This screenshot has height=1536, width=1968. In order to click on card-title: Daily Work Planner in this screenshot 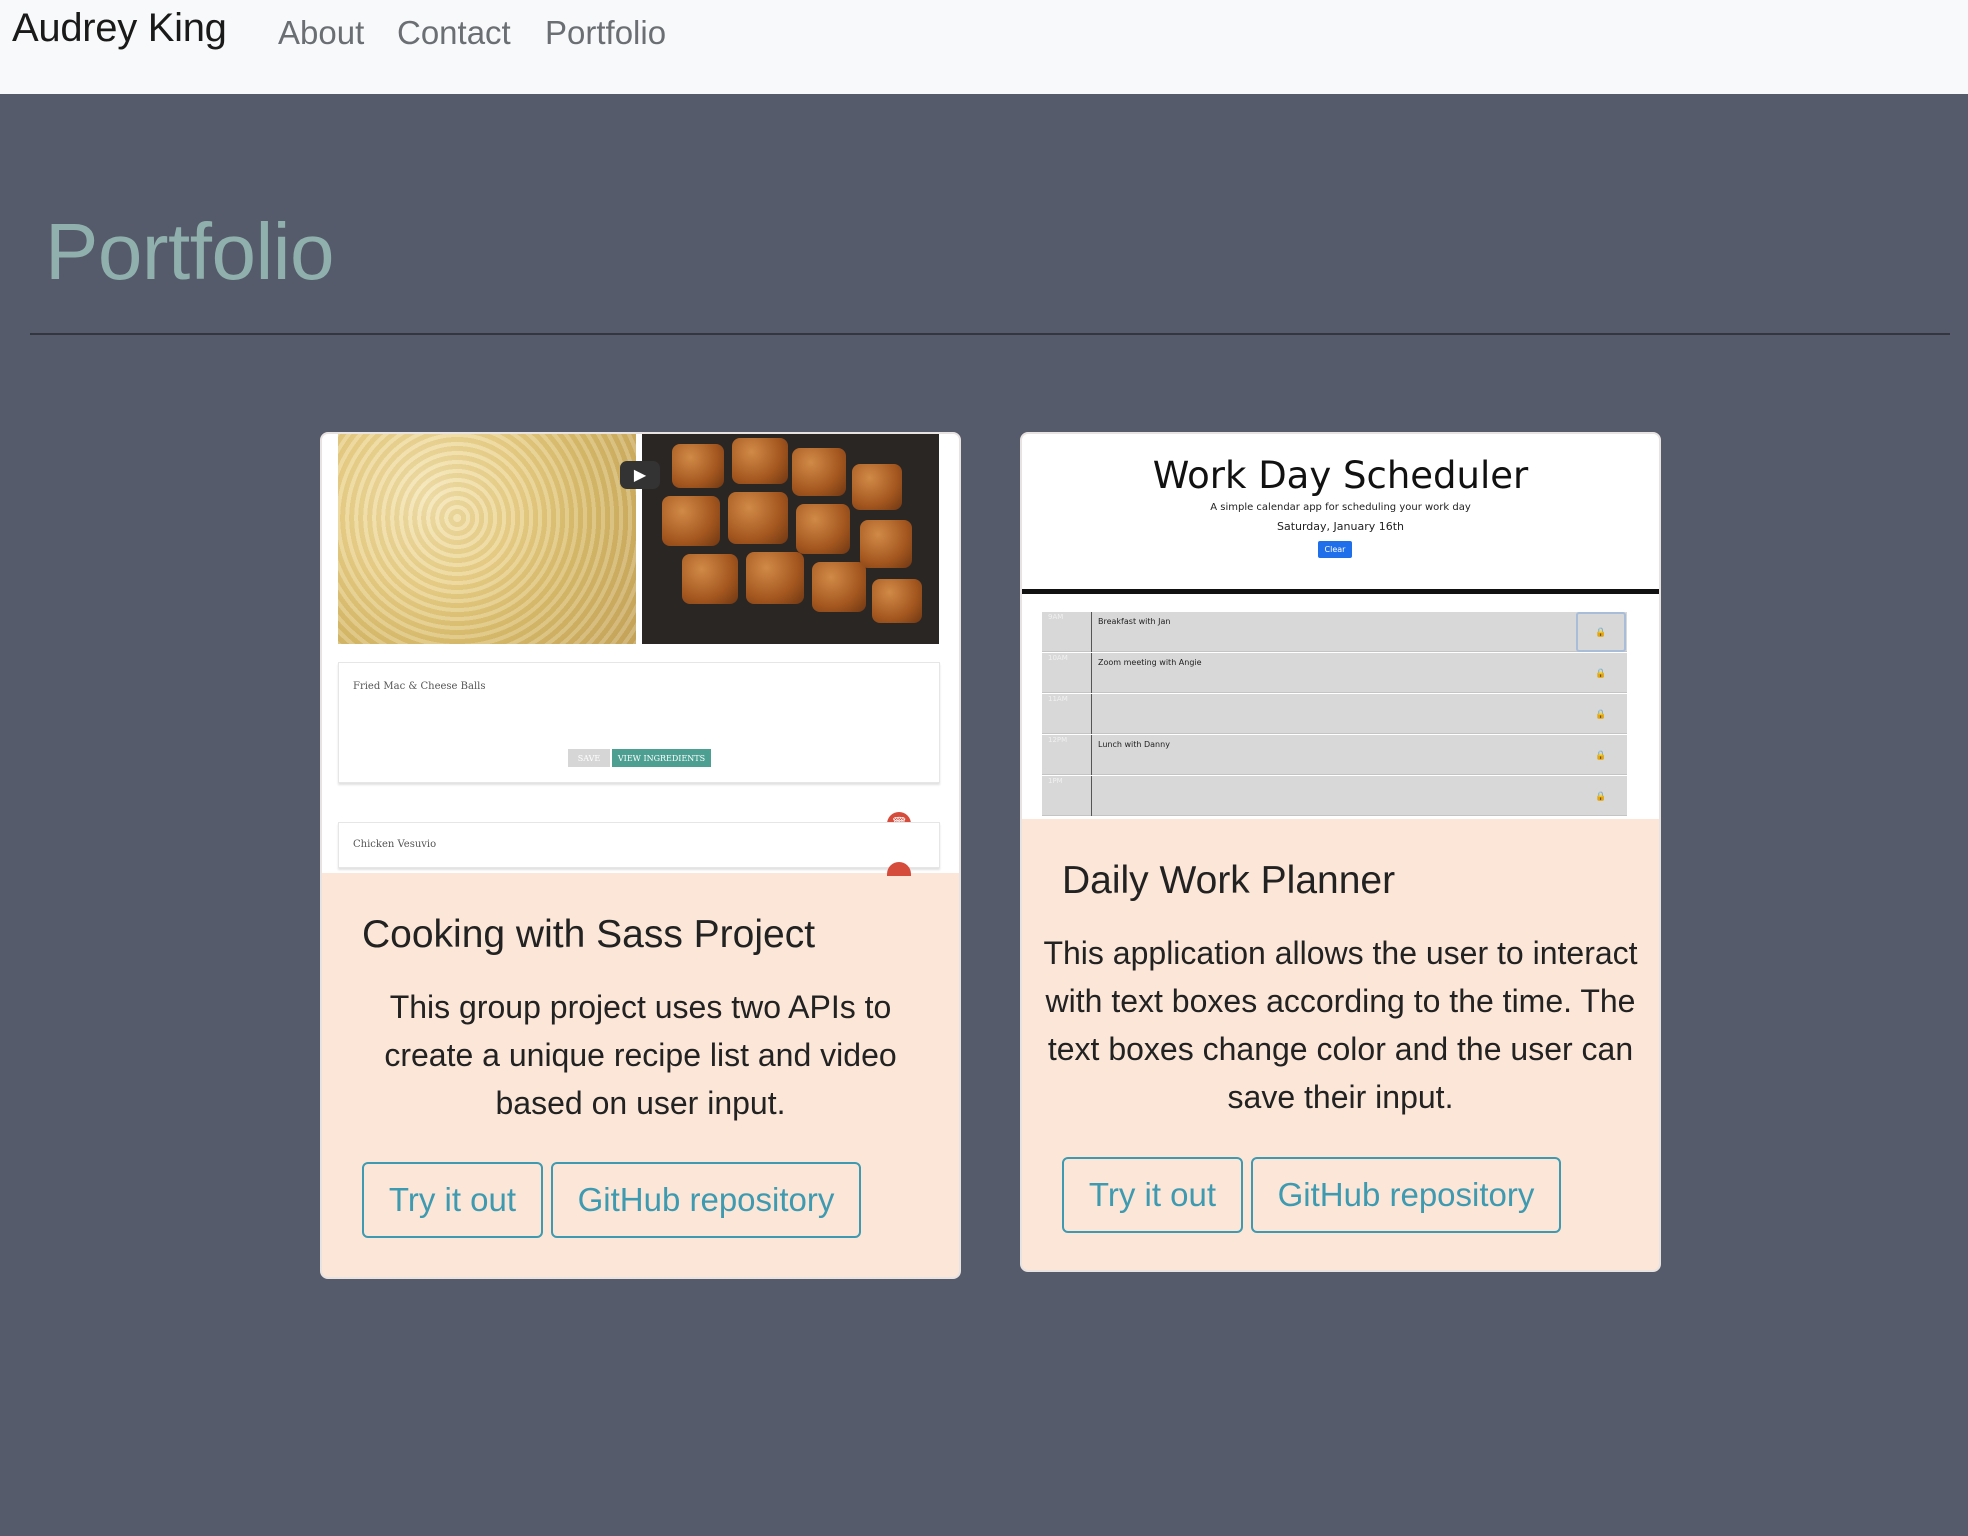, I will do `click(1229, 880)`.